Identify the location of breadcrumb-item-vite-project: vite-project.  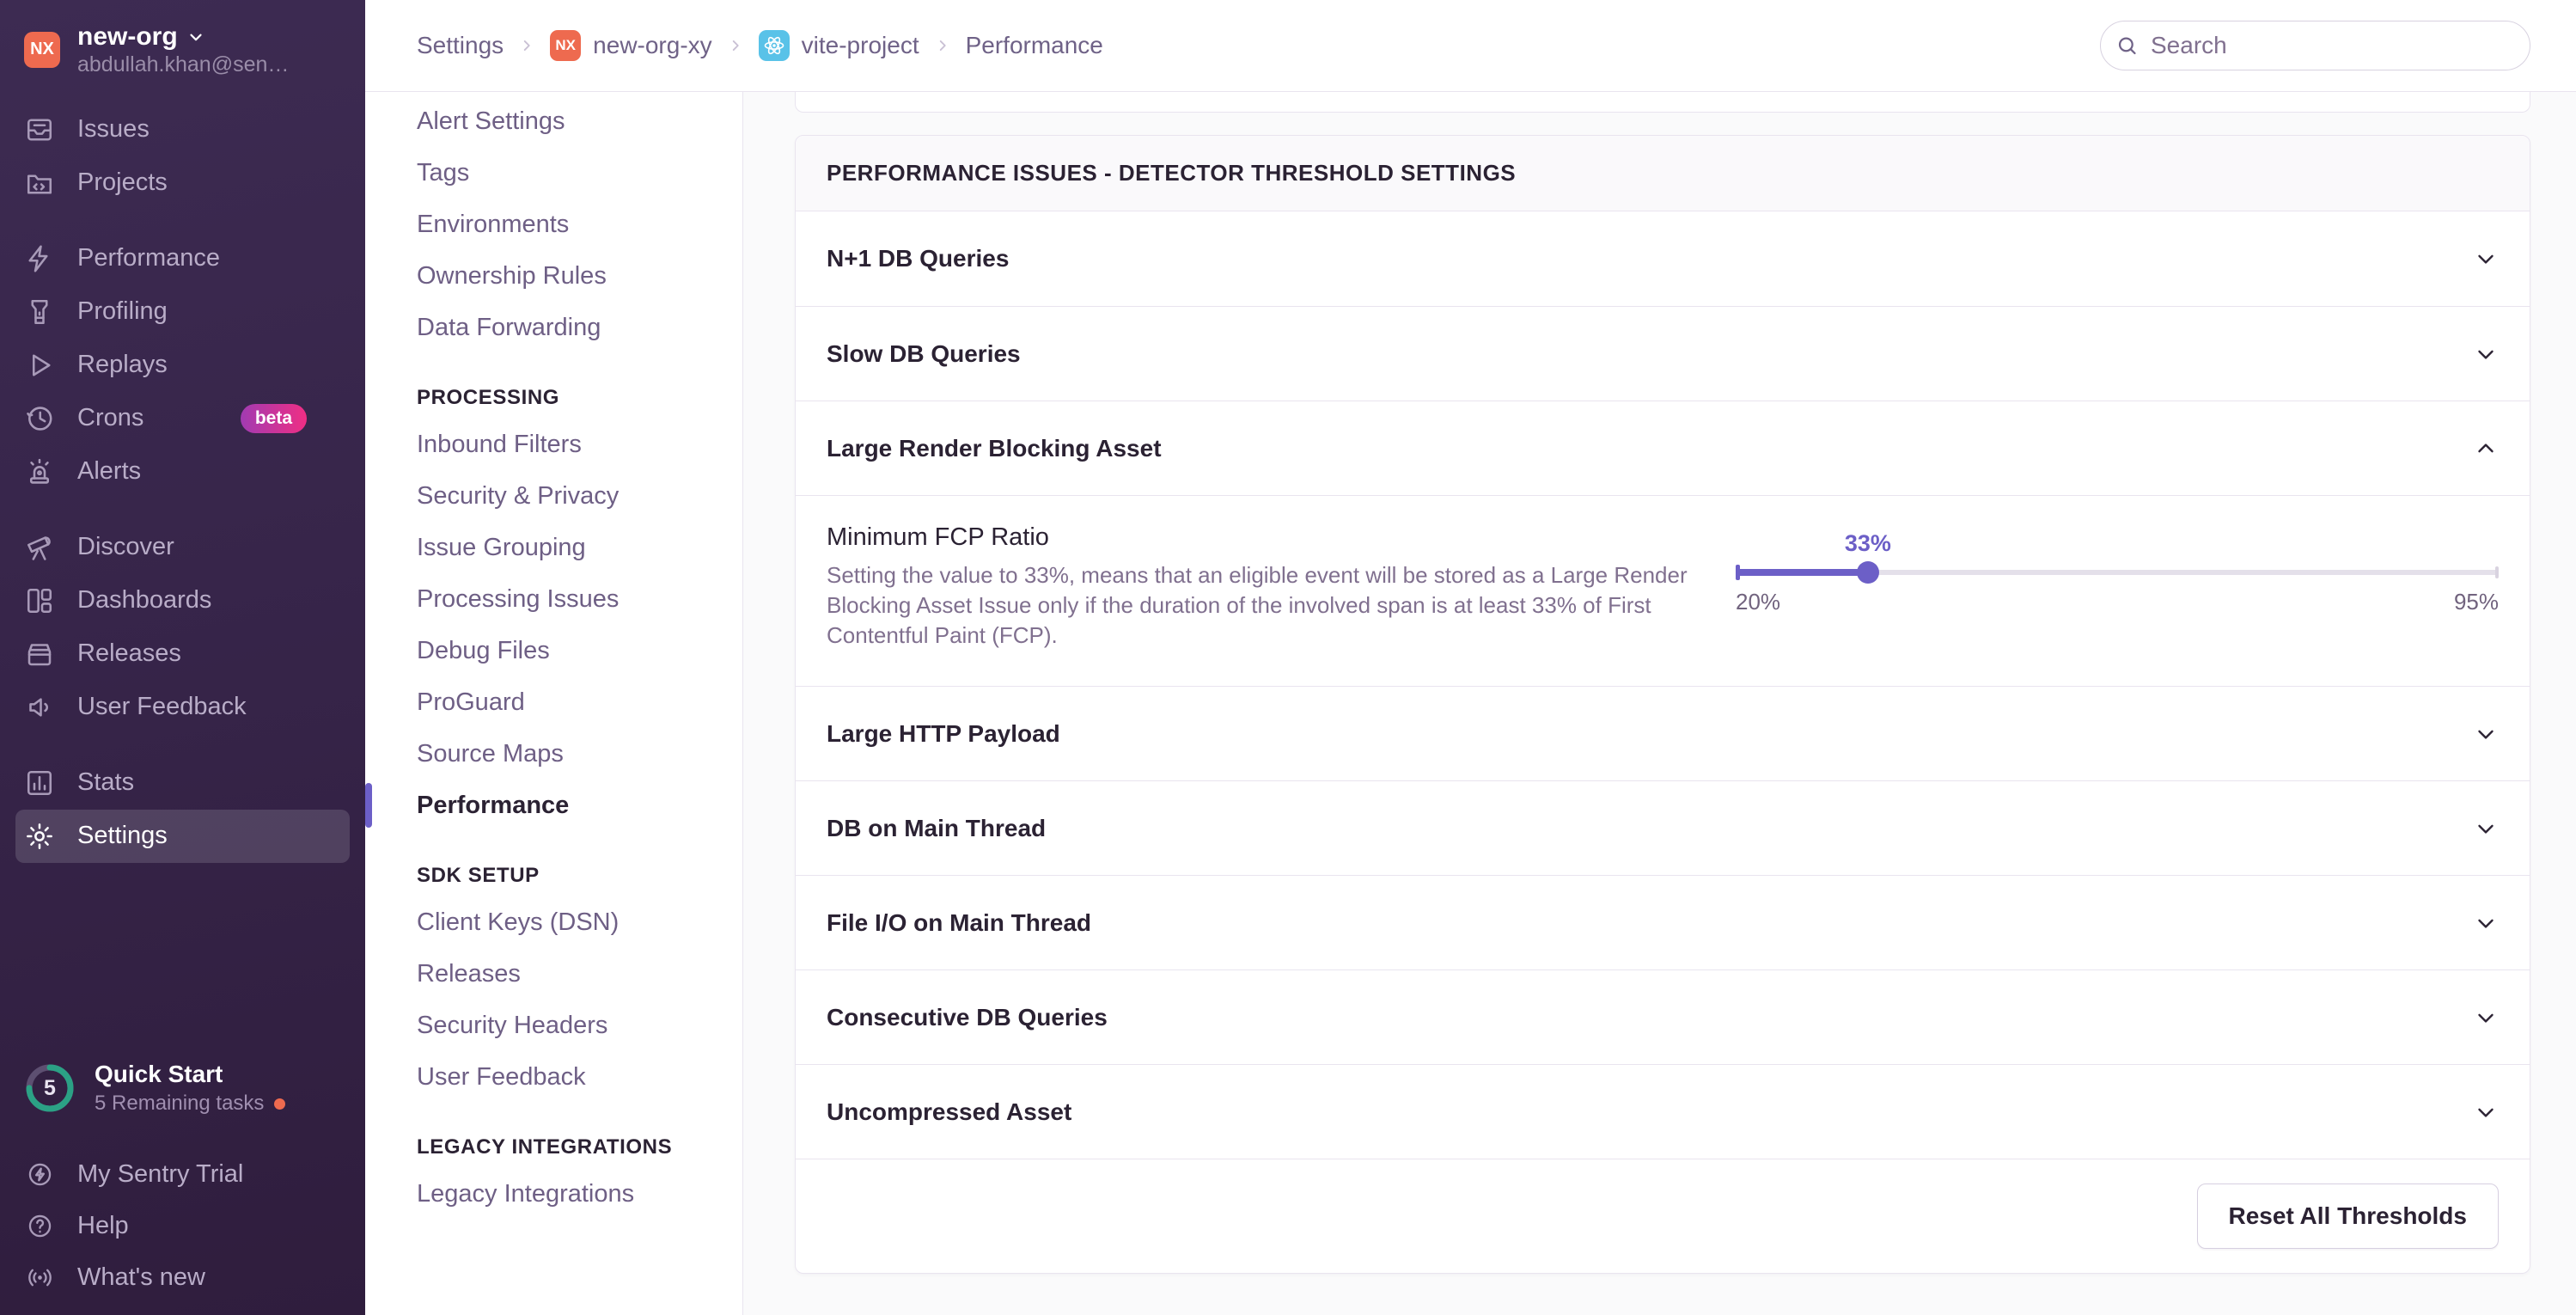
(838, 45).